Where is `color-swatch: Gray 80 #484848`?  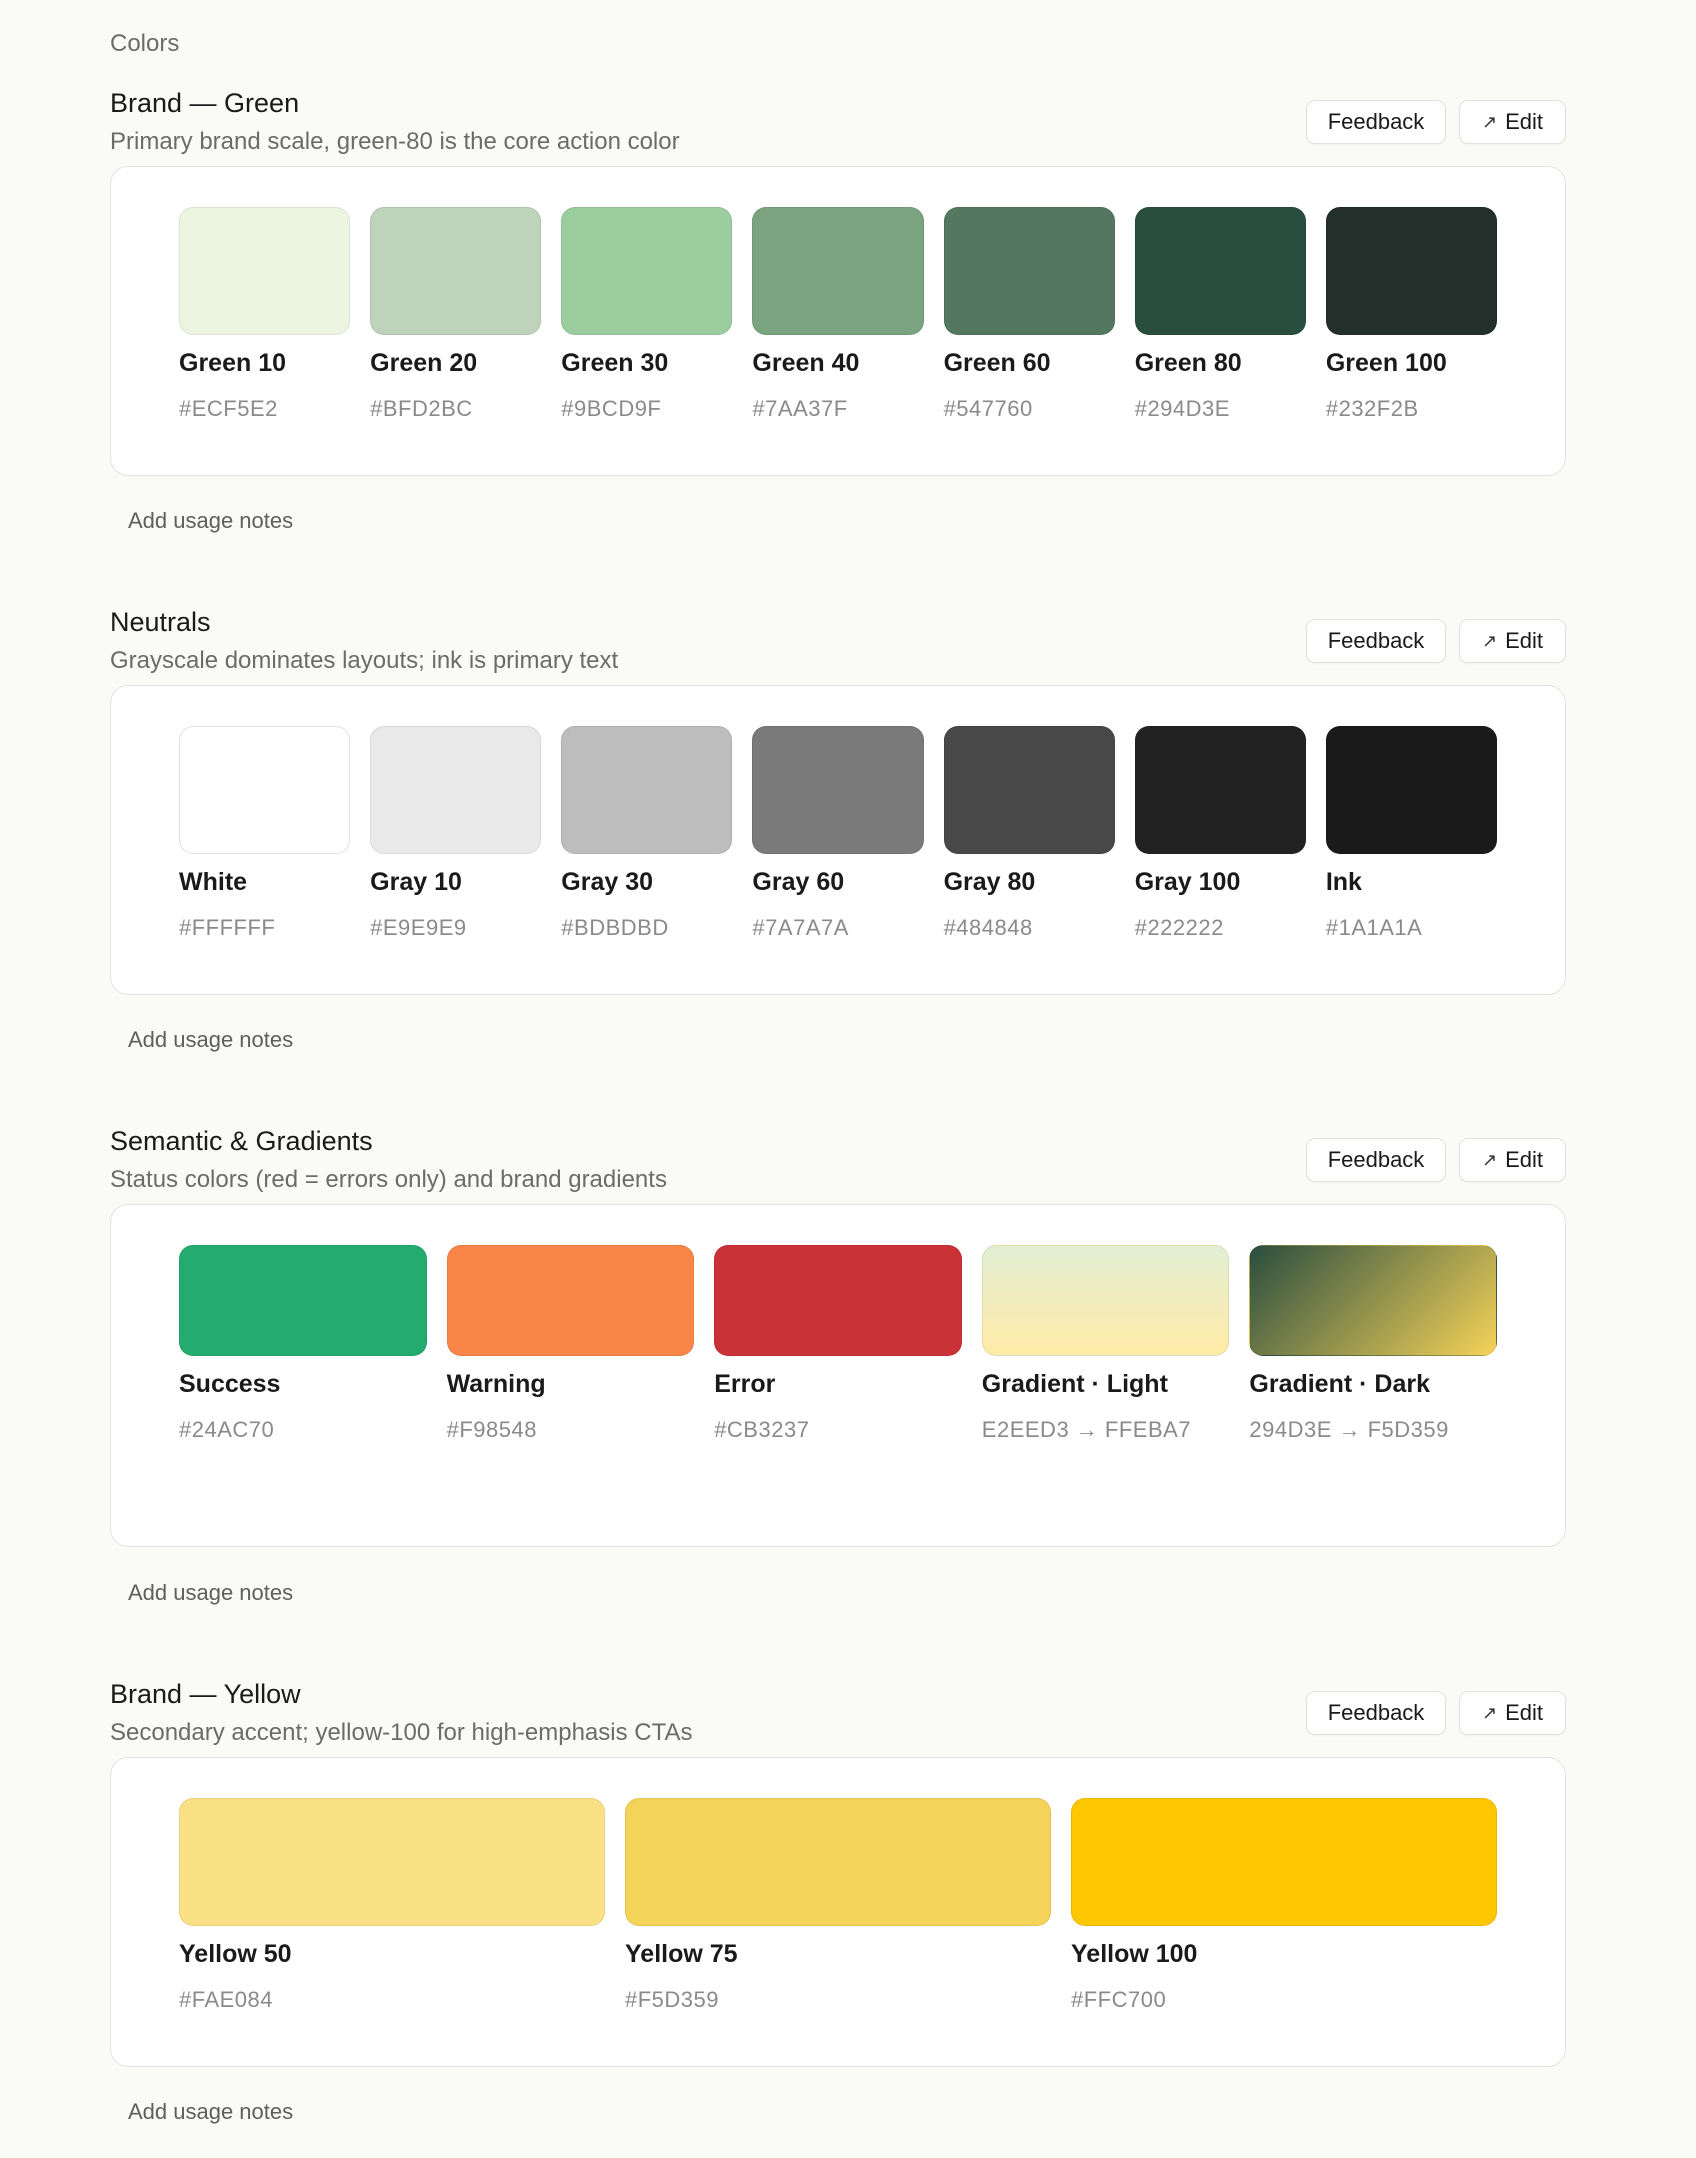 color-swatch: Gray 80 #484848 is located at coordinates (1029, 833).